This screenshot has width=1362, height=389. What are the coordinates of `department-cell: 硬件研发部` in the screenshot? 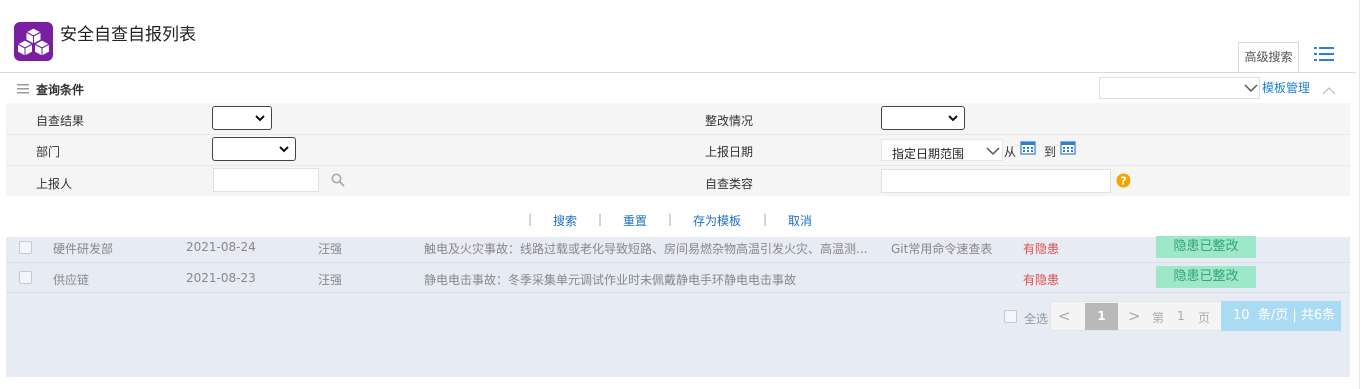 It's located at (83, 249).